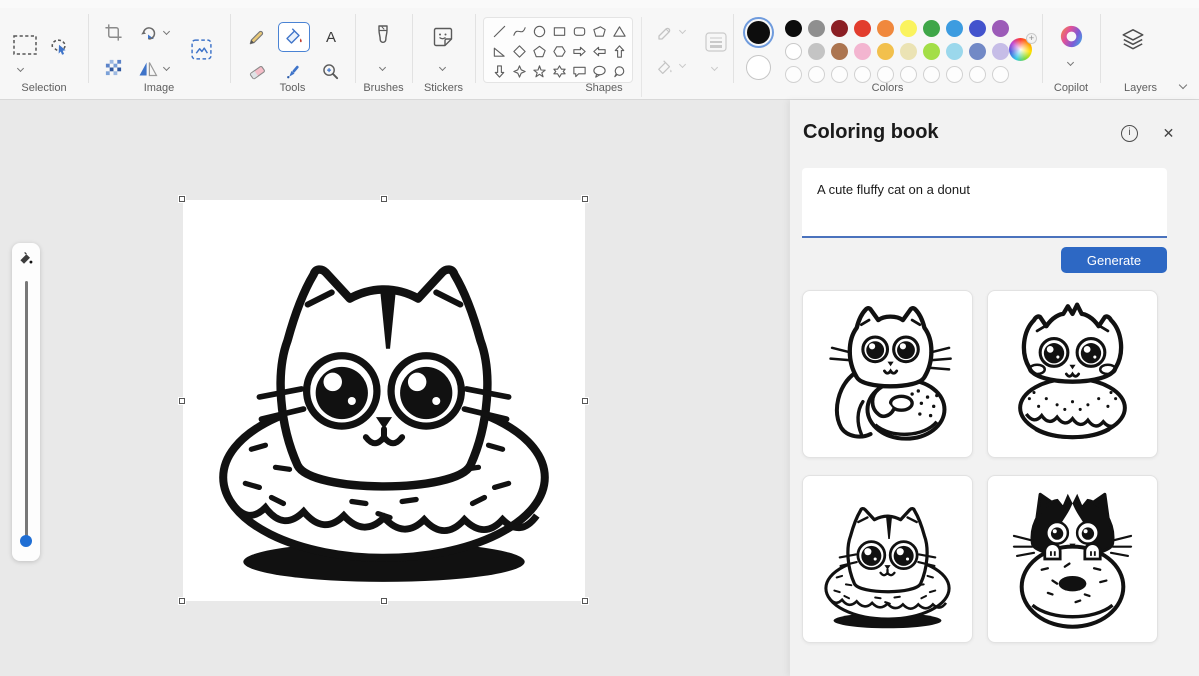 The image size is (1199, 676). I want to click on polygon-shape-icon, so click(599, 31).